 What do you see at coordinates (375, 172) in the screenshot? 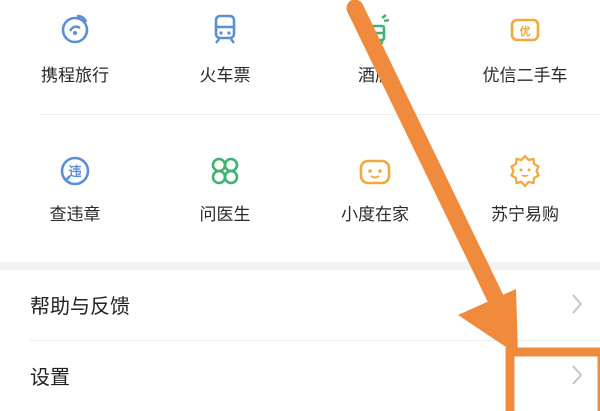
I see `xiaodu-icon` at bounding box center [375, 172].